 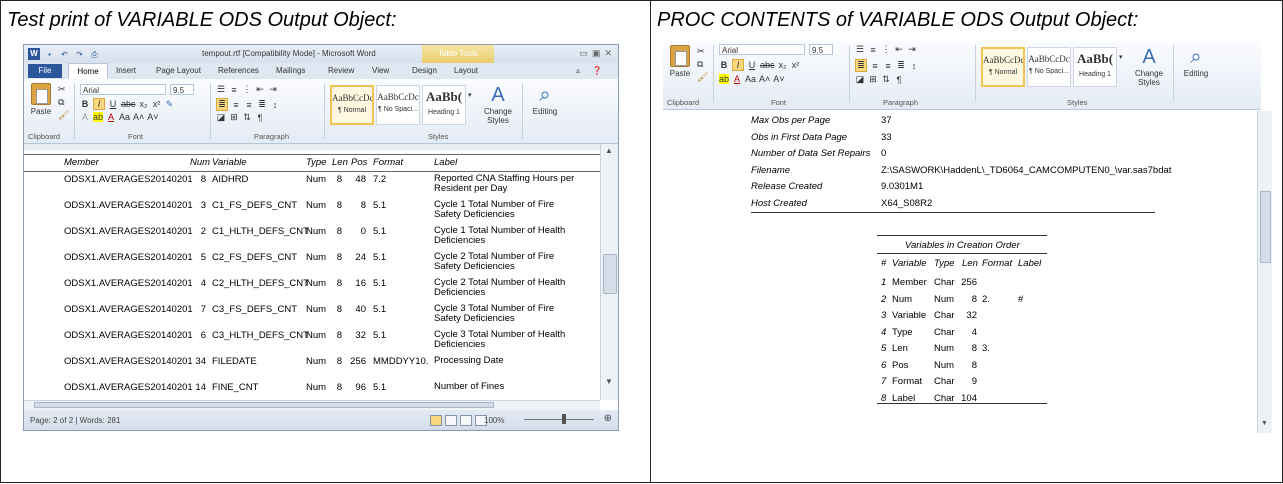 I want to click on close-icon: ✕, so click(x=608, y=53).